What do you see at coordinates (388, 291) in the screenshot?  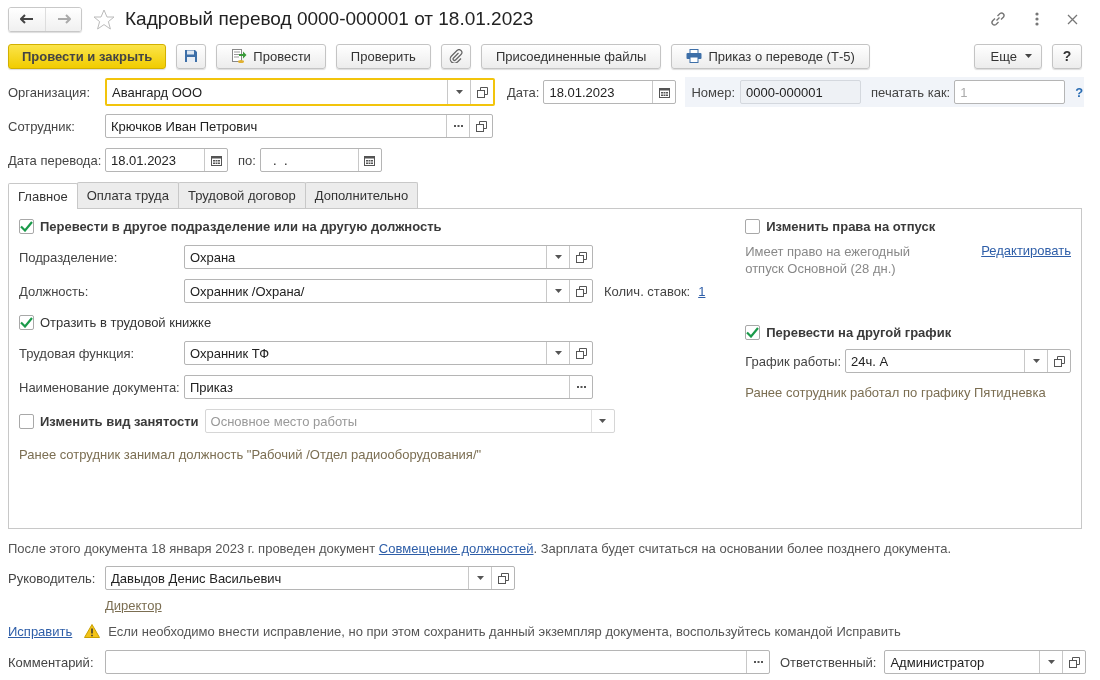 I see `input-field: Охранник /Охрана/` at bounding box center [388, 291].